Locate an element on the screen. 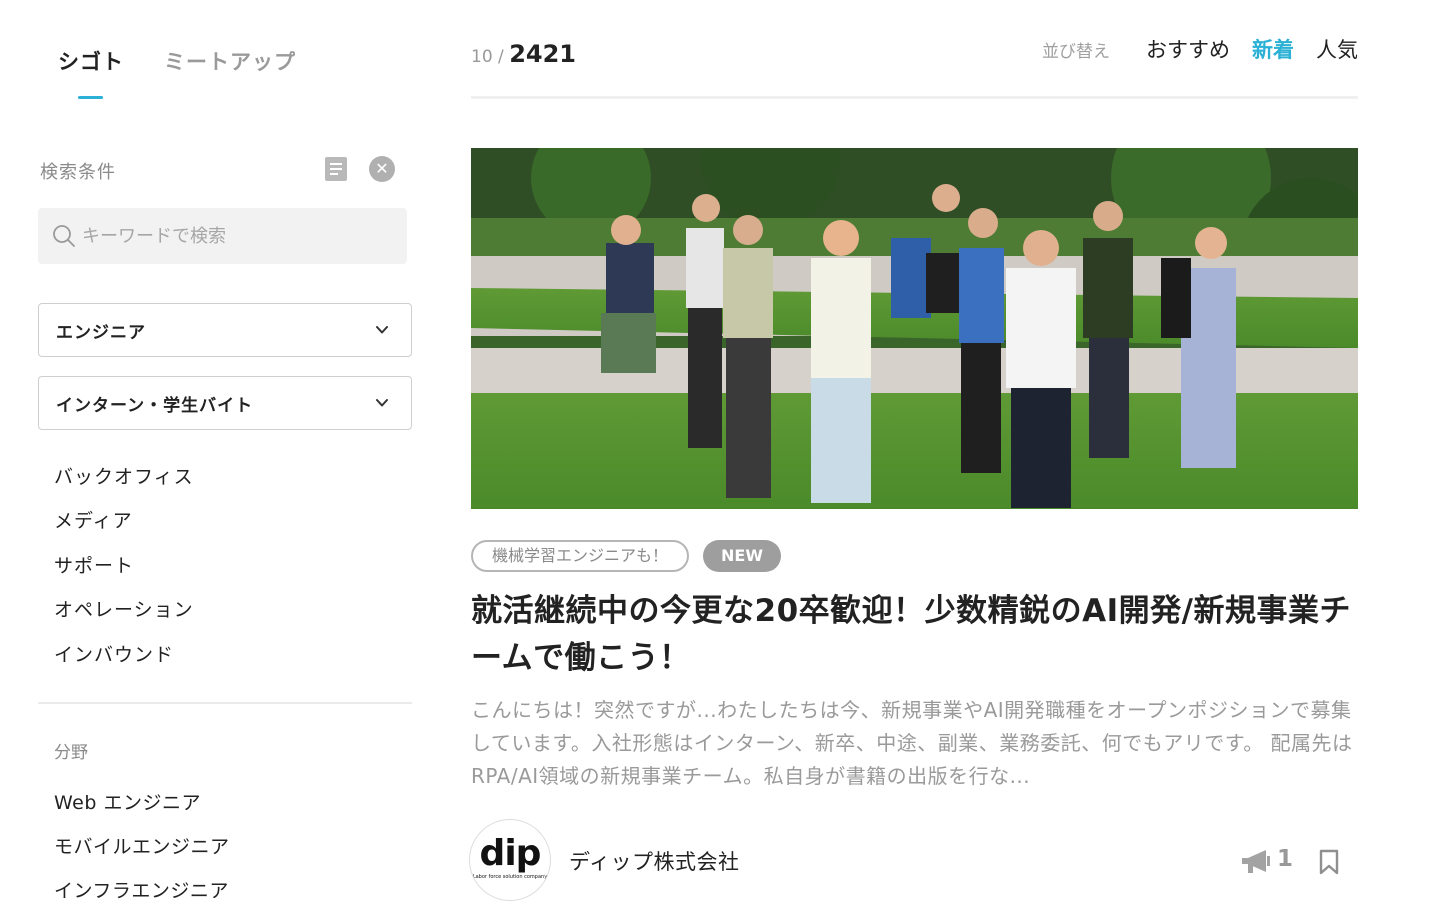  category-option: オペレーション is located at coordinates (124, 617).